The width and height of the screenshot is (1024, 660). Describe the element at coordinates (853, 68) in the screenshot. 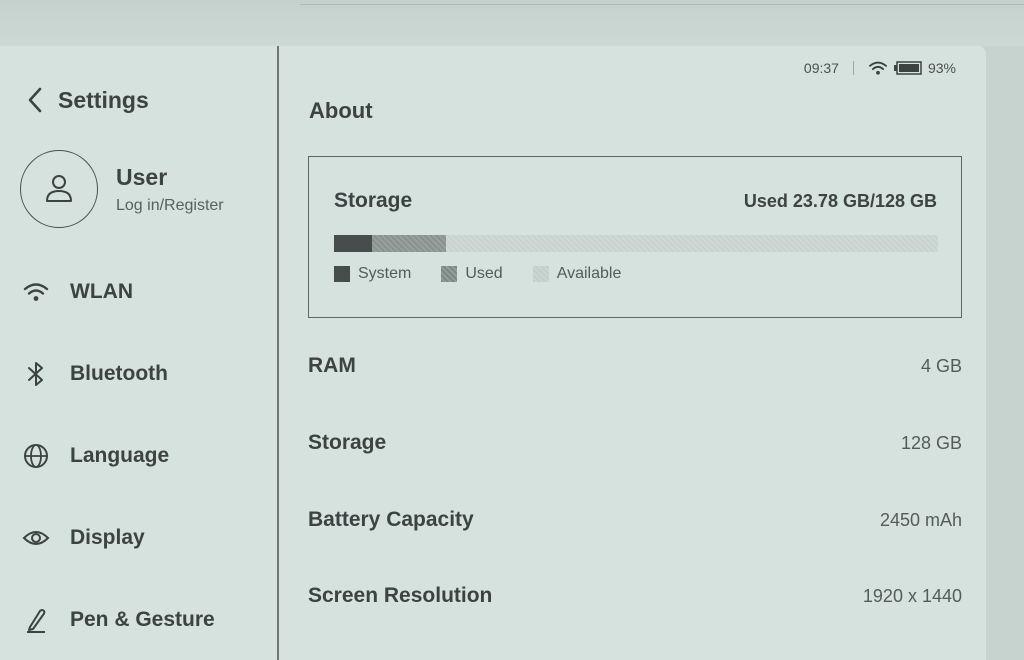

I see `status-divider` at that location.